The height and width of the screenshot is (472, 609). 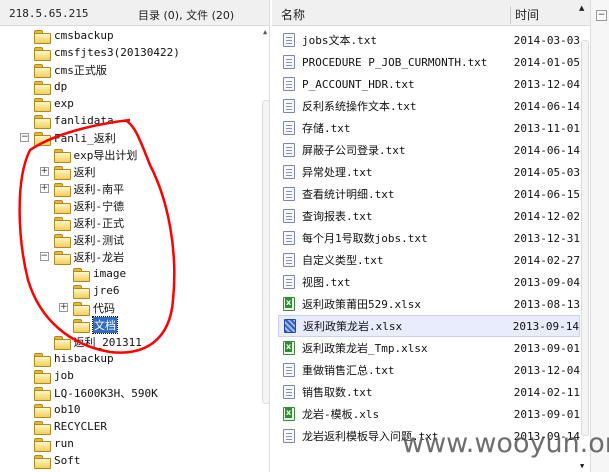 I want to click on annotation-stroke, so click(x=97, y=236).